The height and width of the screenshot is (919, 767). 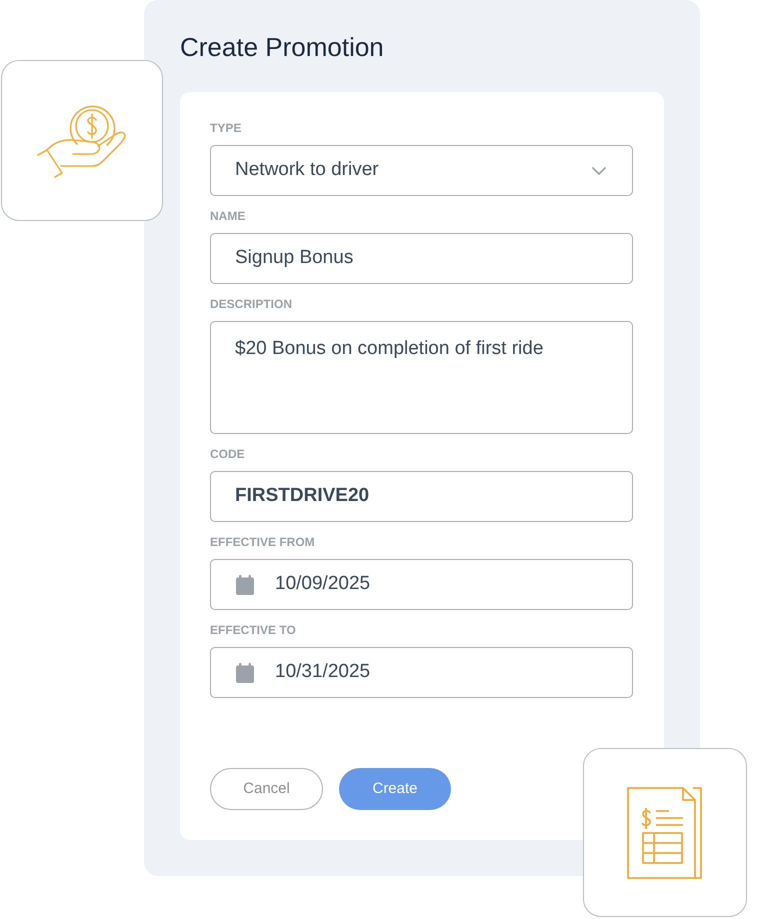 What do you see at coordinates (226, 128) in the screenshot?
I see `field-label: TYPE` at bounding box center [226, 128].